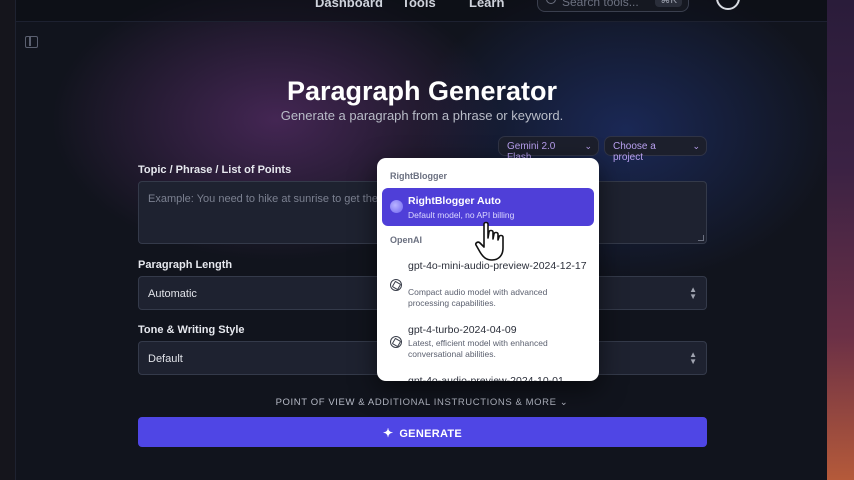 The image size is (854, 480). I want to click on hand-pointer-cursor-icon, so click(489, 241).